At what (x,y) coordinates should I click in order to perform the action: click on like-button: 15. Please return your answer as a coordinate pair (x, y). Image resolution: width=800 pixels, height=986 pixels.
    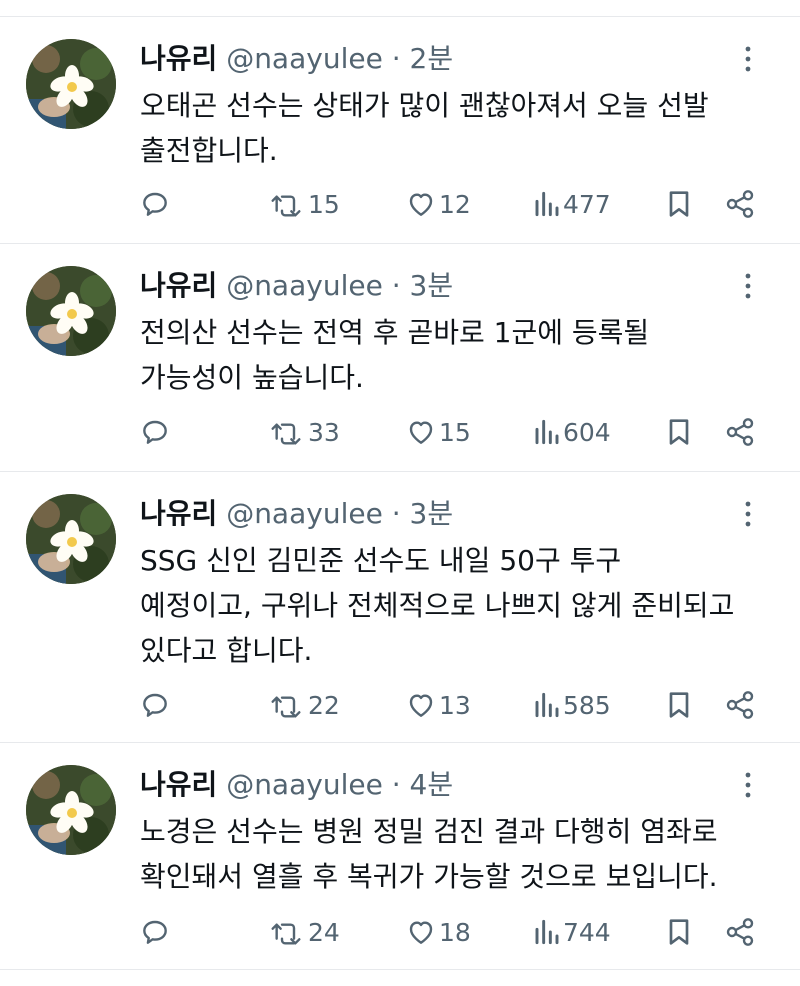
    Looking at the image, I should click on (438, 432).